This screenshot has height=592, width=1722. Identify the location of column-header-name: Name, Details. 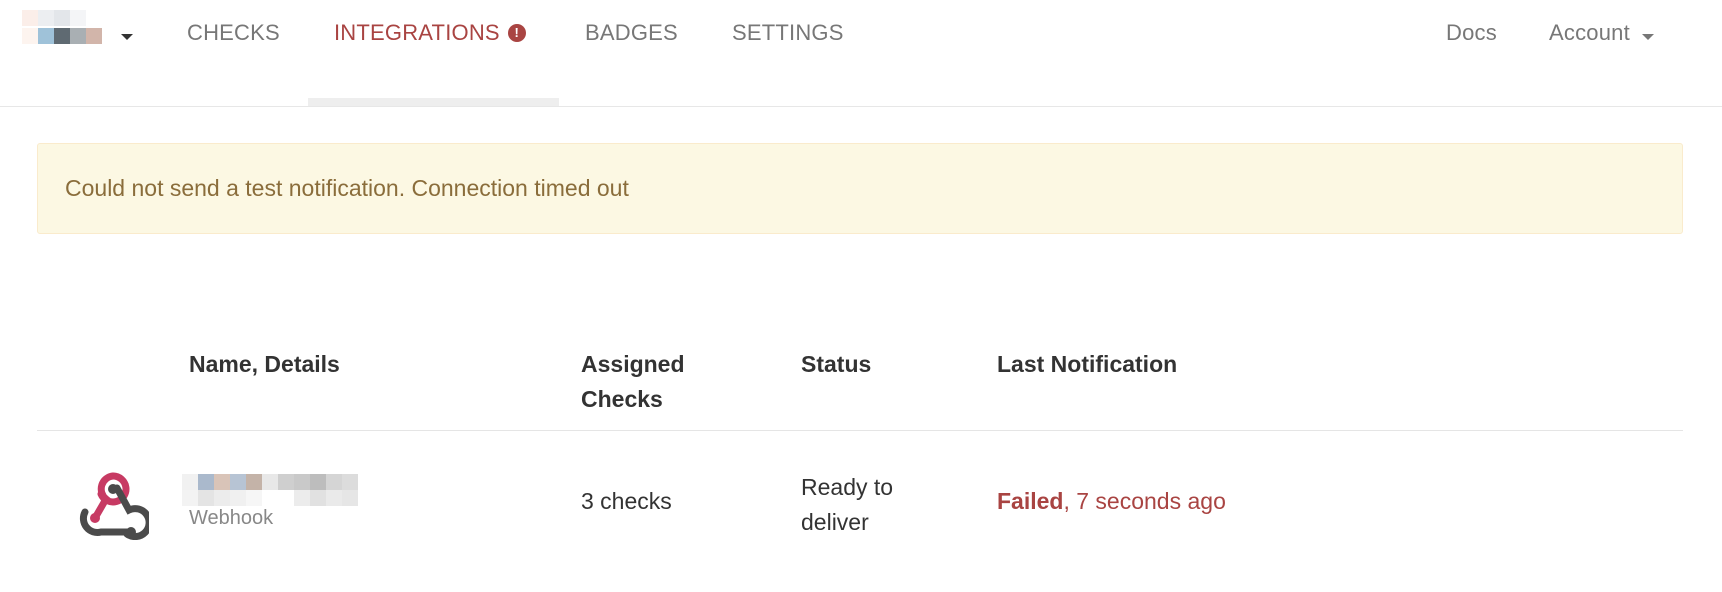
(264, 364).